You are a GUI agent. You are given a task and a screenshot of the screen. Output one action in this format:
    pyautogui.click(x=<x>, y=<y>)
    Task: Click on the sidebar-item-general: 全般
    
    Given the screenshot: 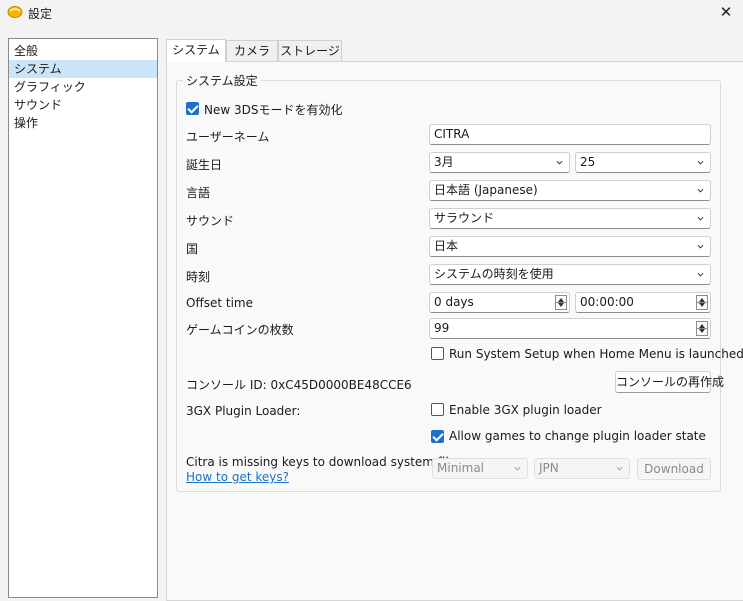 What is the action you would take?
    pyautogui.click(x=83, y=51)
    